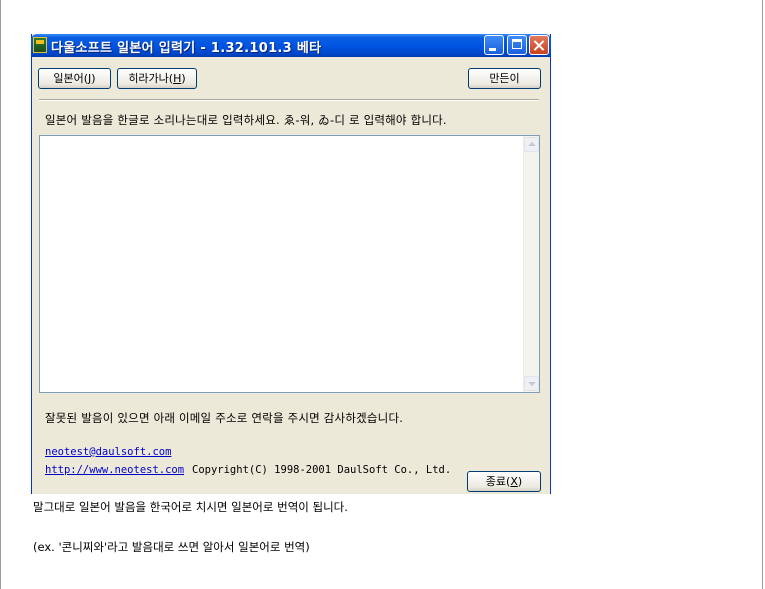 Image resolution: width=765 pixels, height=589 pixels. Describe the element at coordinates (0, 294) in the screenshot. I see `page-left-border` at that location.